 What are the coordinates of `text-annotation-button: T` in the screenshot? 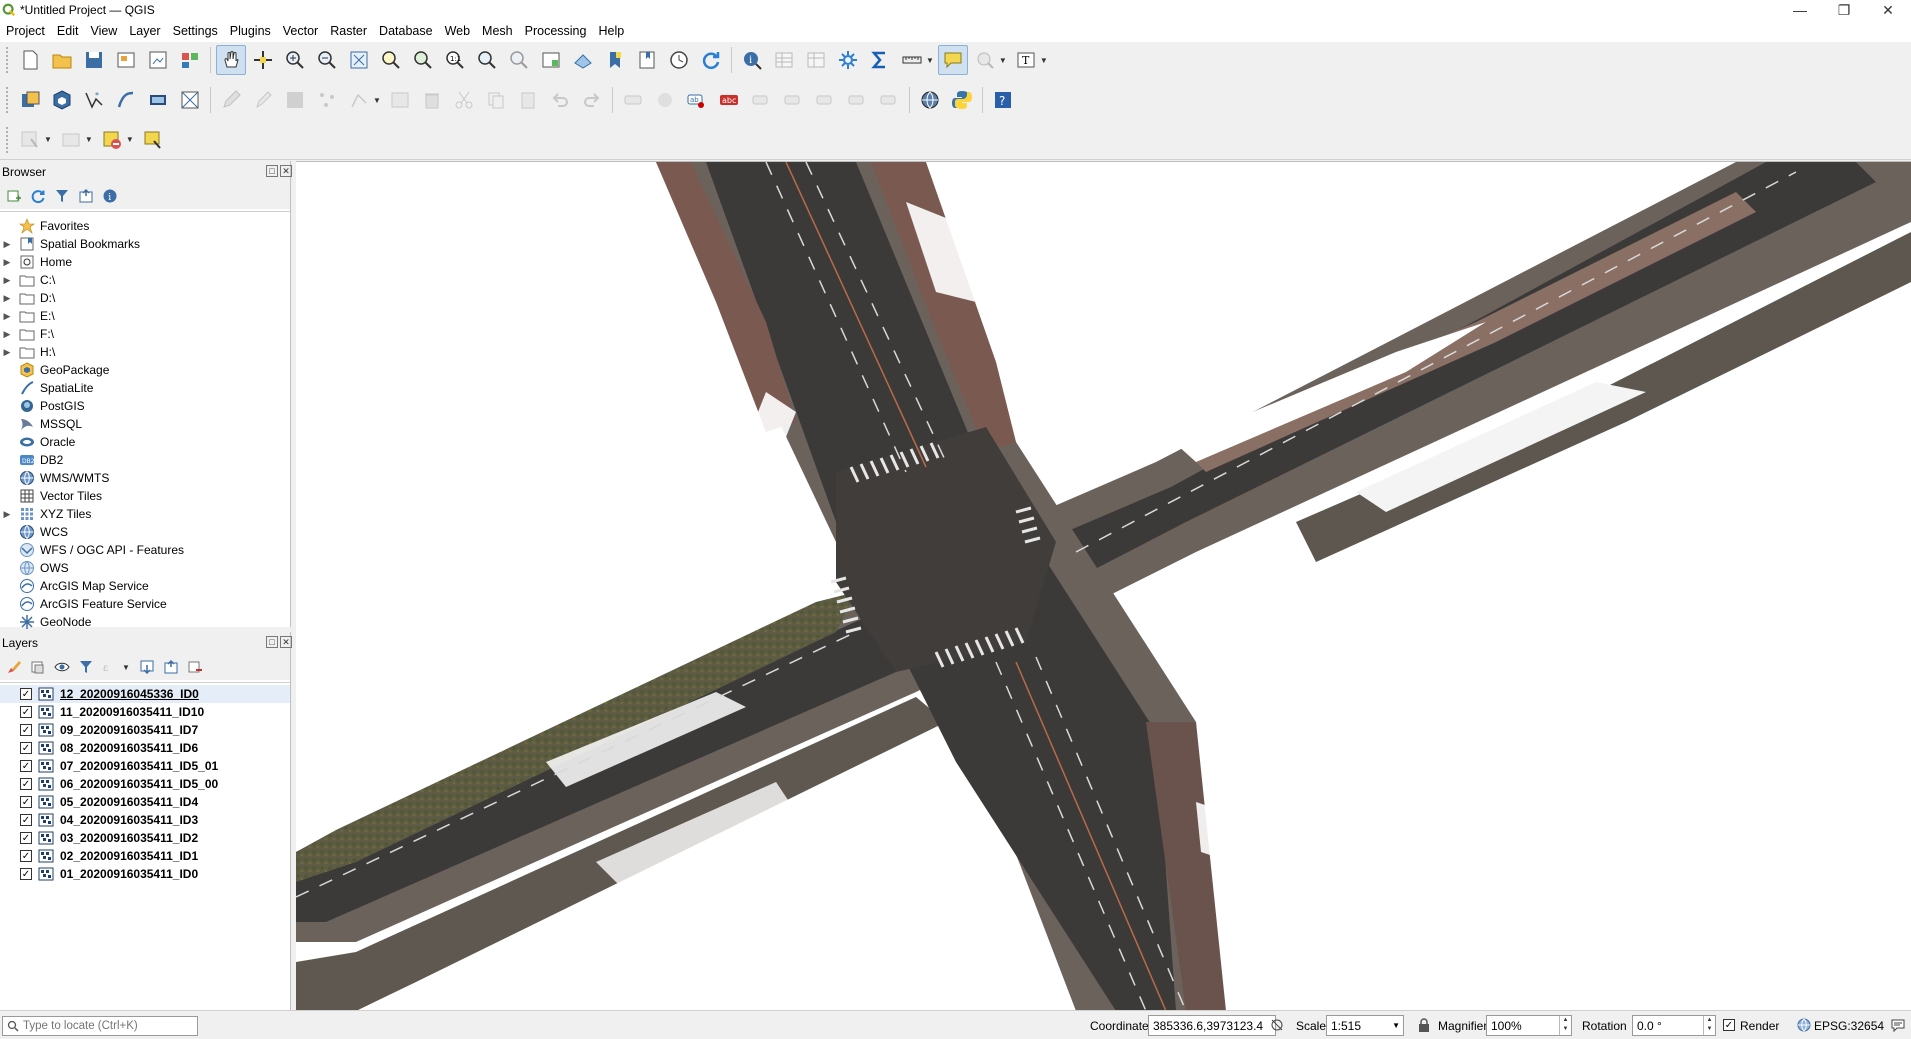 It's located at (1026, 60).